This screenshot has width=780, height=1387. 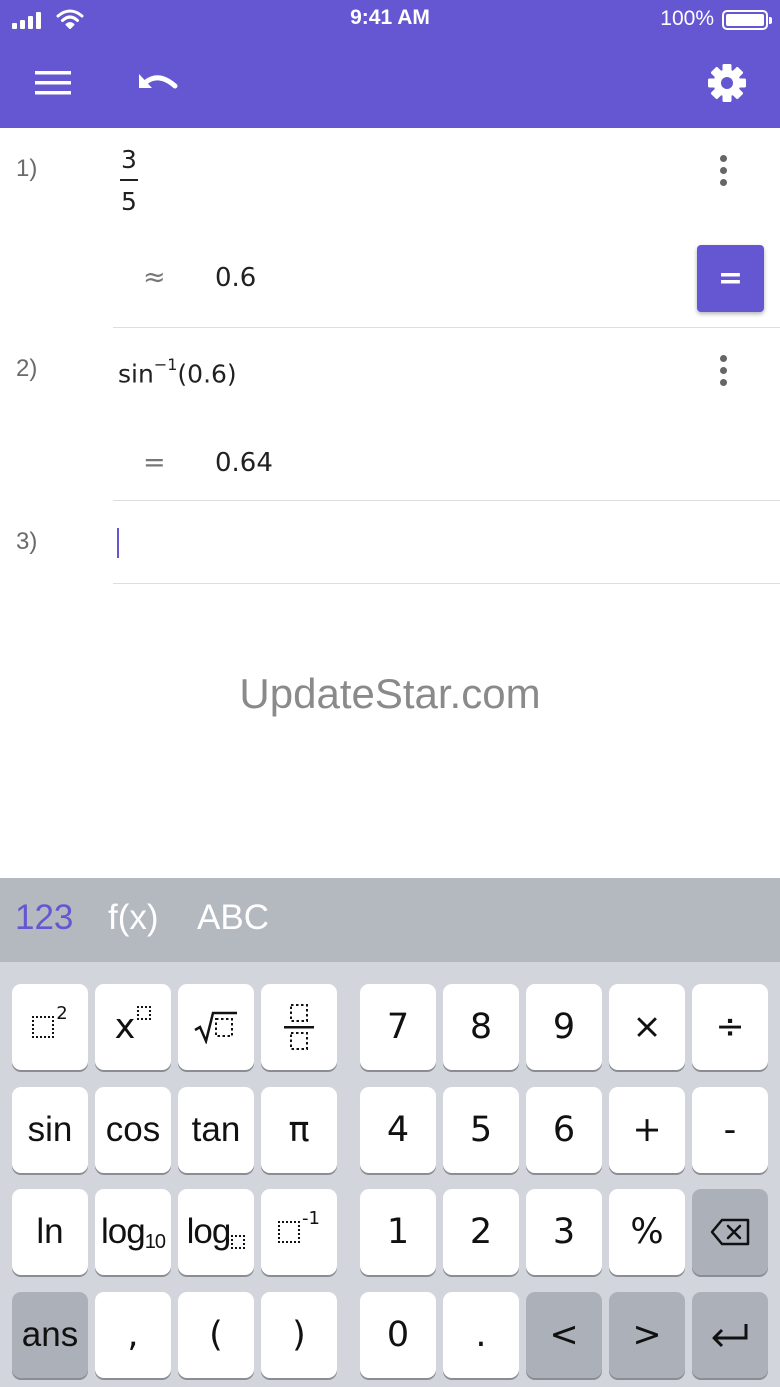 I want to click on inverse-key: -1, so click(x=299, y=1232).